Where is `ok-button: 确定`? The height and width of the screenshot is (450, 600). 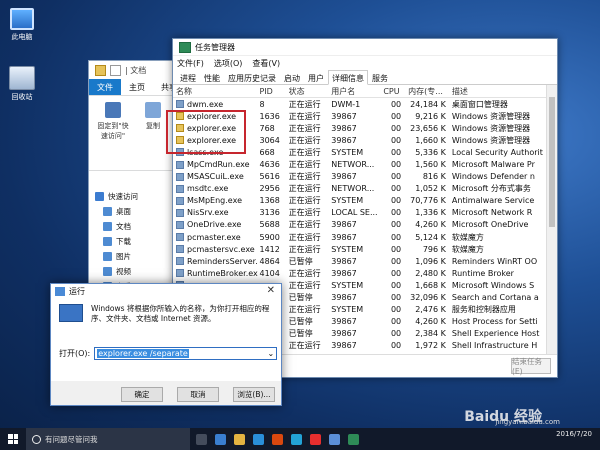 ok-button: 确定 is located at coordinates (142, 394).